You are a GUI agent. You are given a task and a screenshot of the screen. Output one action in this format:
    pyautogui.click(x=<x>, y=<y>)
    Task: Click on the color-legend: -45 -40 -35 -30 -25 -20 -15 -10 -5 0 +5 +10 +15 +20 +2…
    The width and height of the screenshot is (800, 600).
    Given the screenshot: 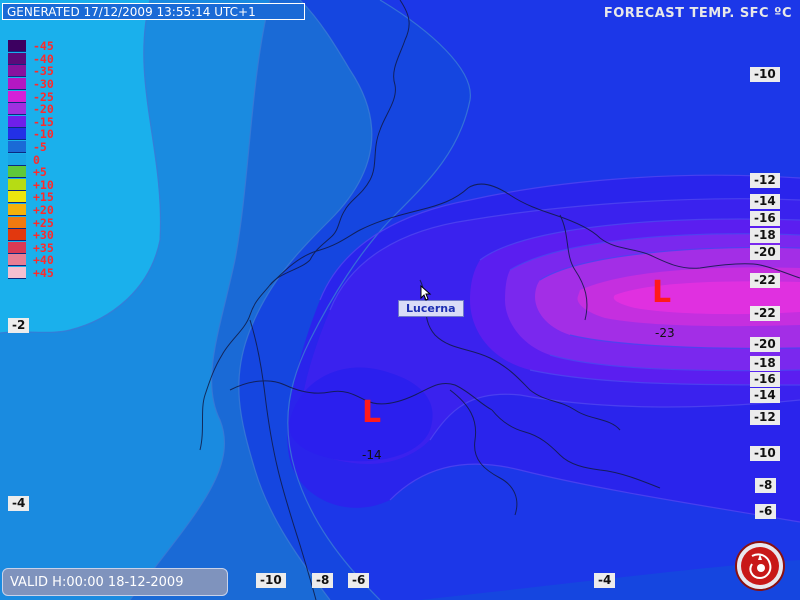 What is the action you would take?
    pyautogui.click(x=31, y=159)
    